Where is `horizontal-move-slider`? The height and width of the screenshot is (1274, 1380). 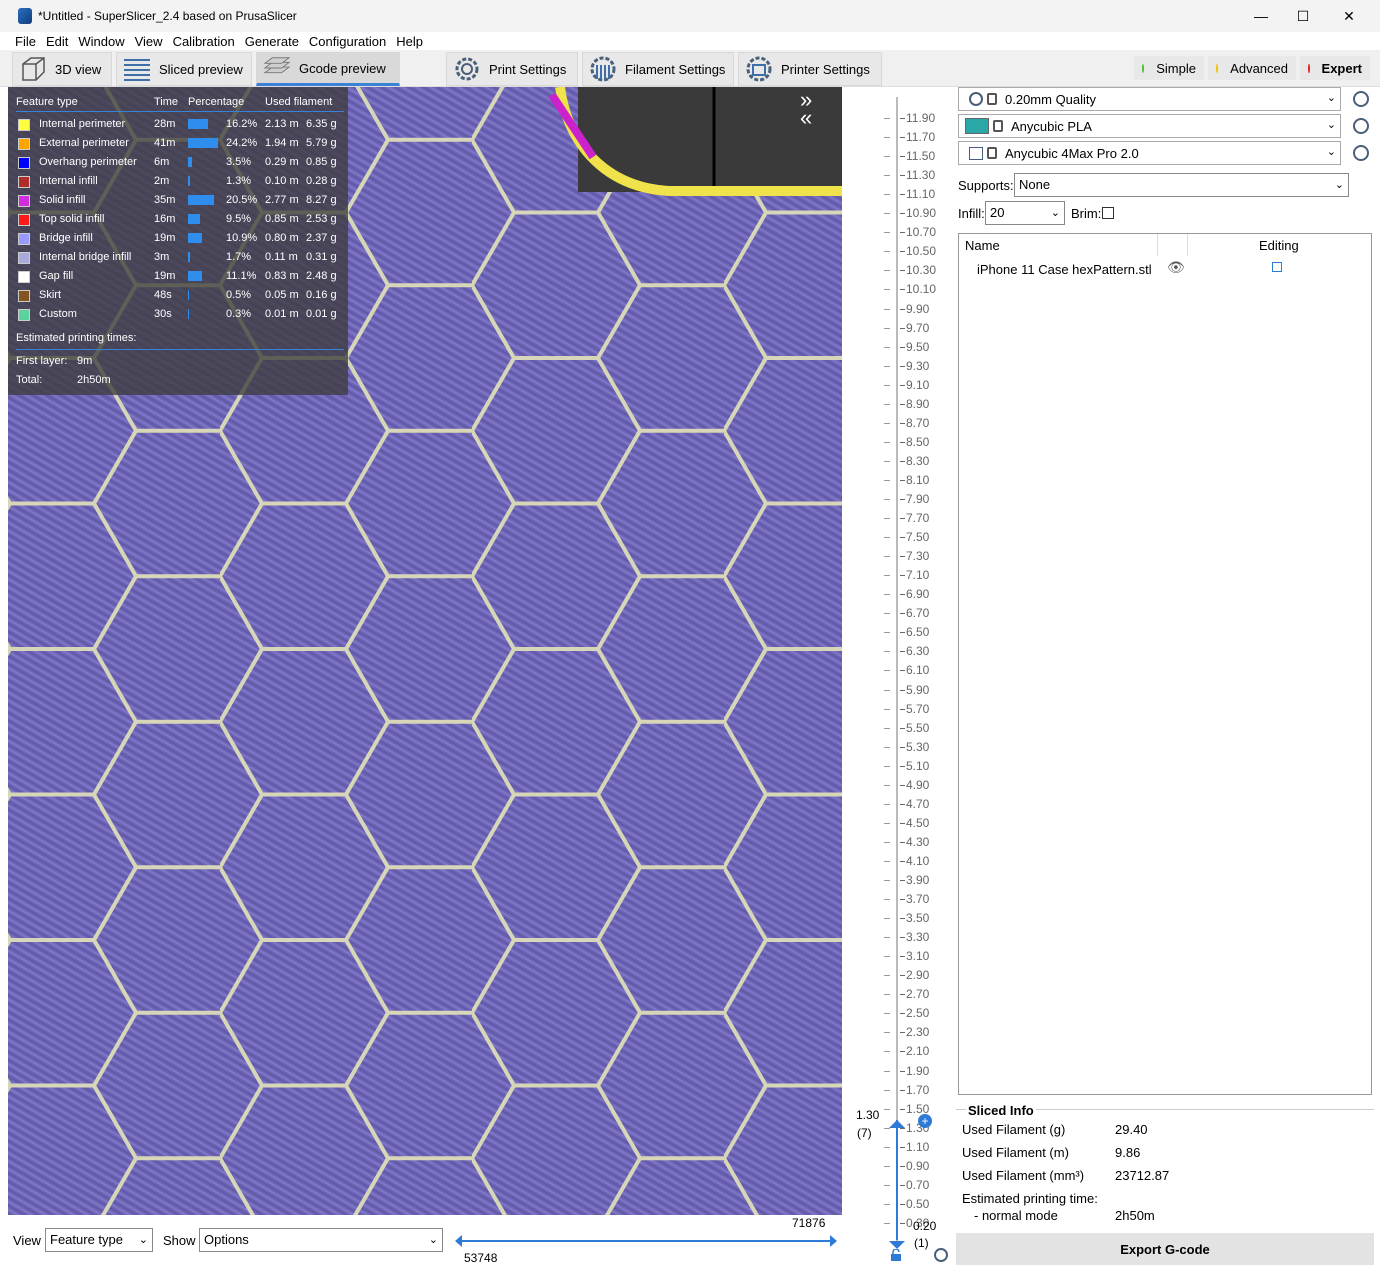
horizontal-move-slider is located at coordinates (646, 1241).